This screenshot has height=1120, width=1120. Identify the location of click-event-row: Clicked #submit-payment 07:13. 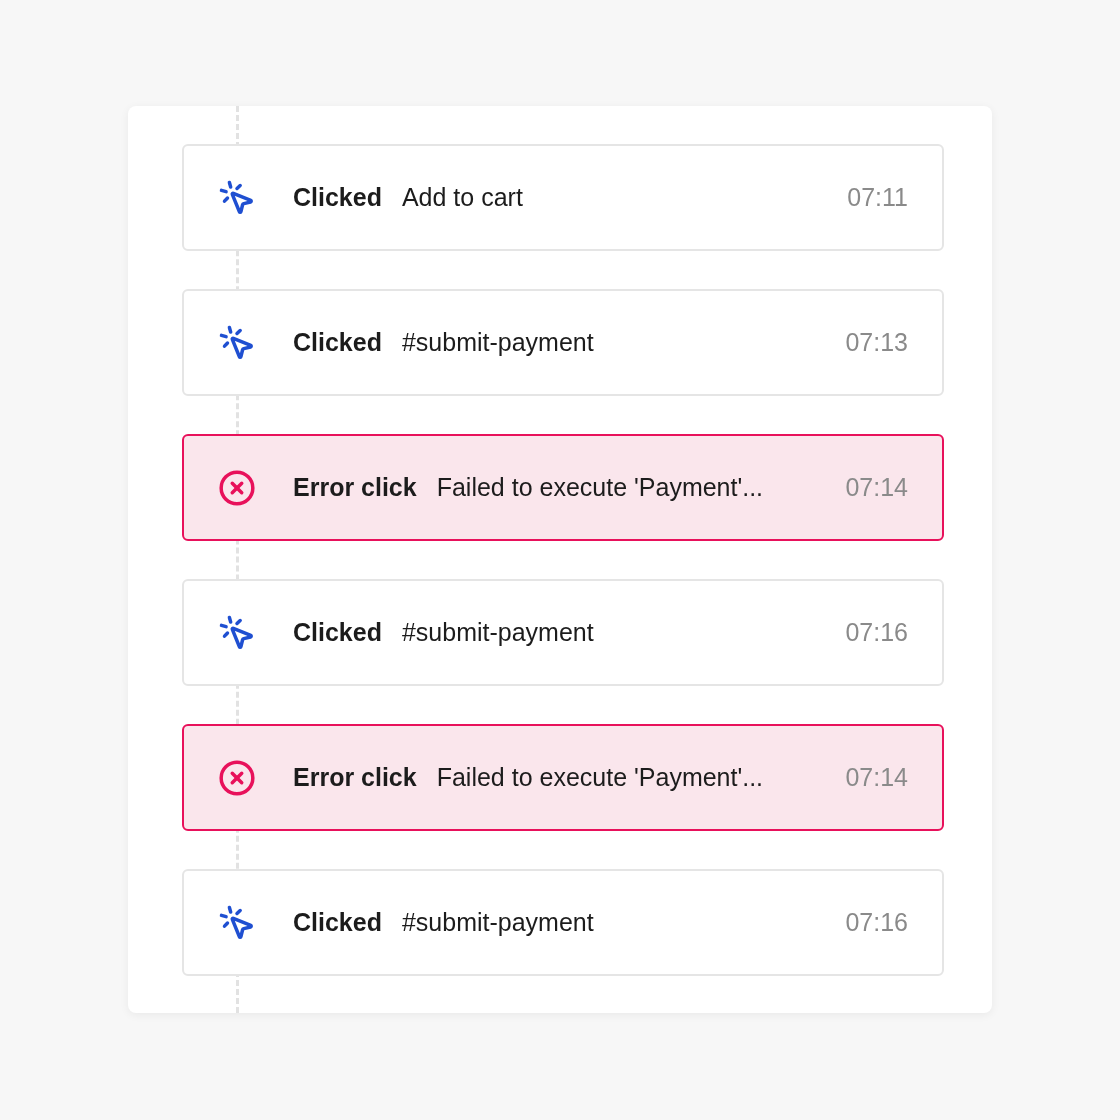
(563, 342).